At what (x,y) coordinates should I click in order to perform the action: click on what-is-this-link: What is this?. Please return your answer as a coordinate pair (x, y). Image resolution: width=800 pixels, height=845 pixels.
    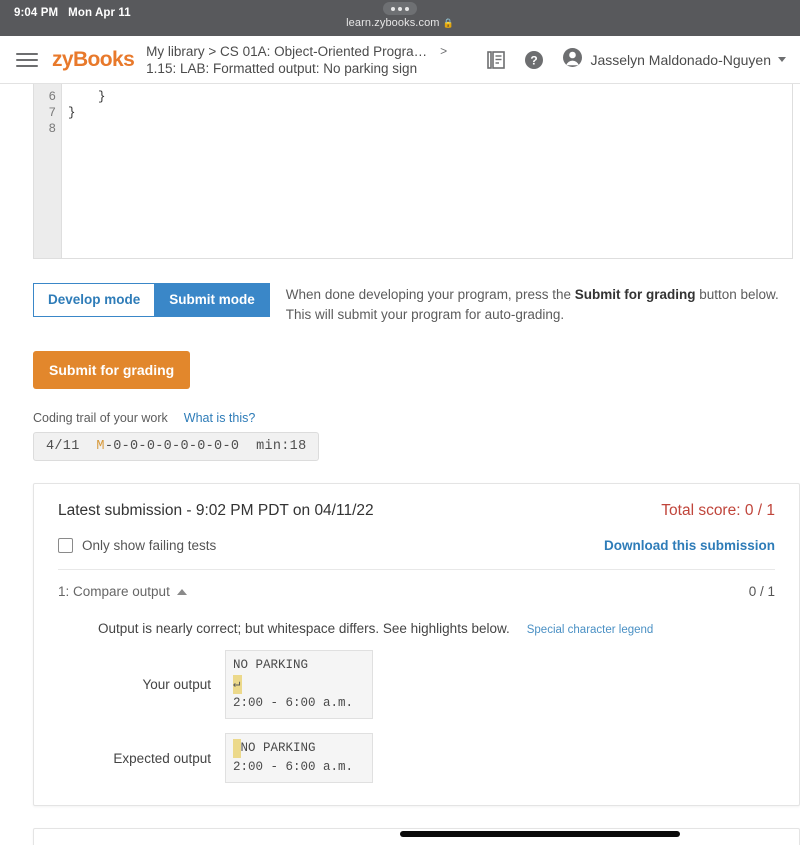
    Looking at the image, I should click on (220, 418).